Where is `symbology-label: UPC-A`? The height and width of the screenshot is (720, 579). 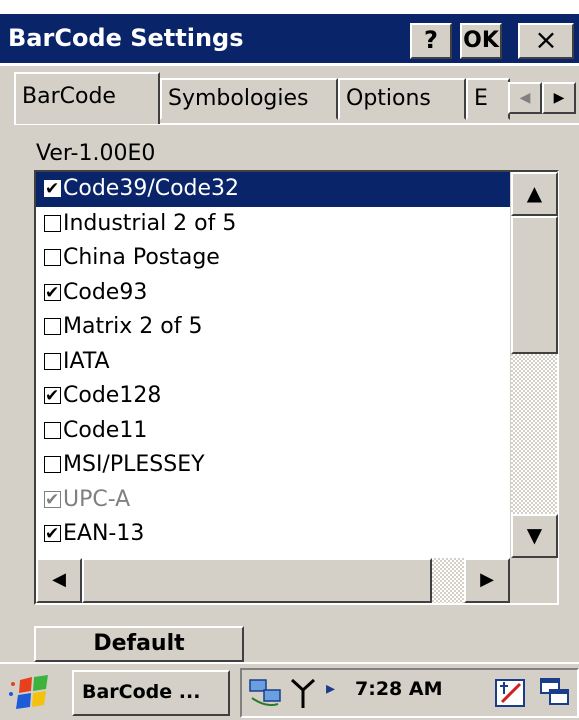 symbology-label: UPC-A is located at coordinates (97, 499).